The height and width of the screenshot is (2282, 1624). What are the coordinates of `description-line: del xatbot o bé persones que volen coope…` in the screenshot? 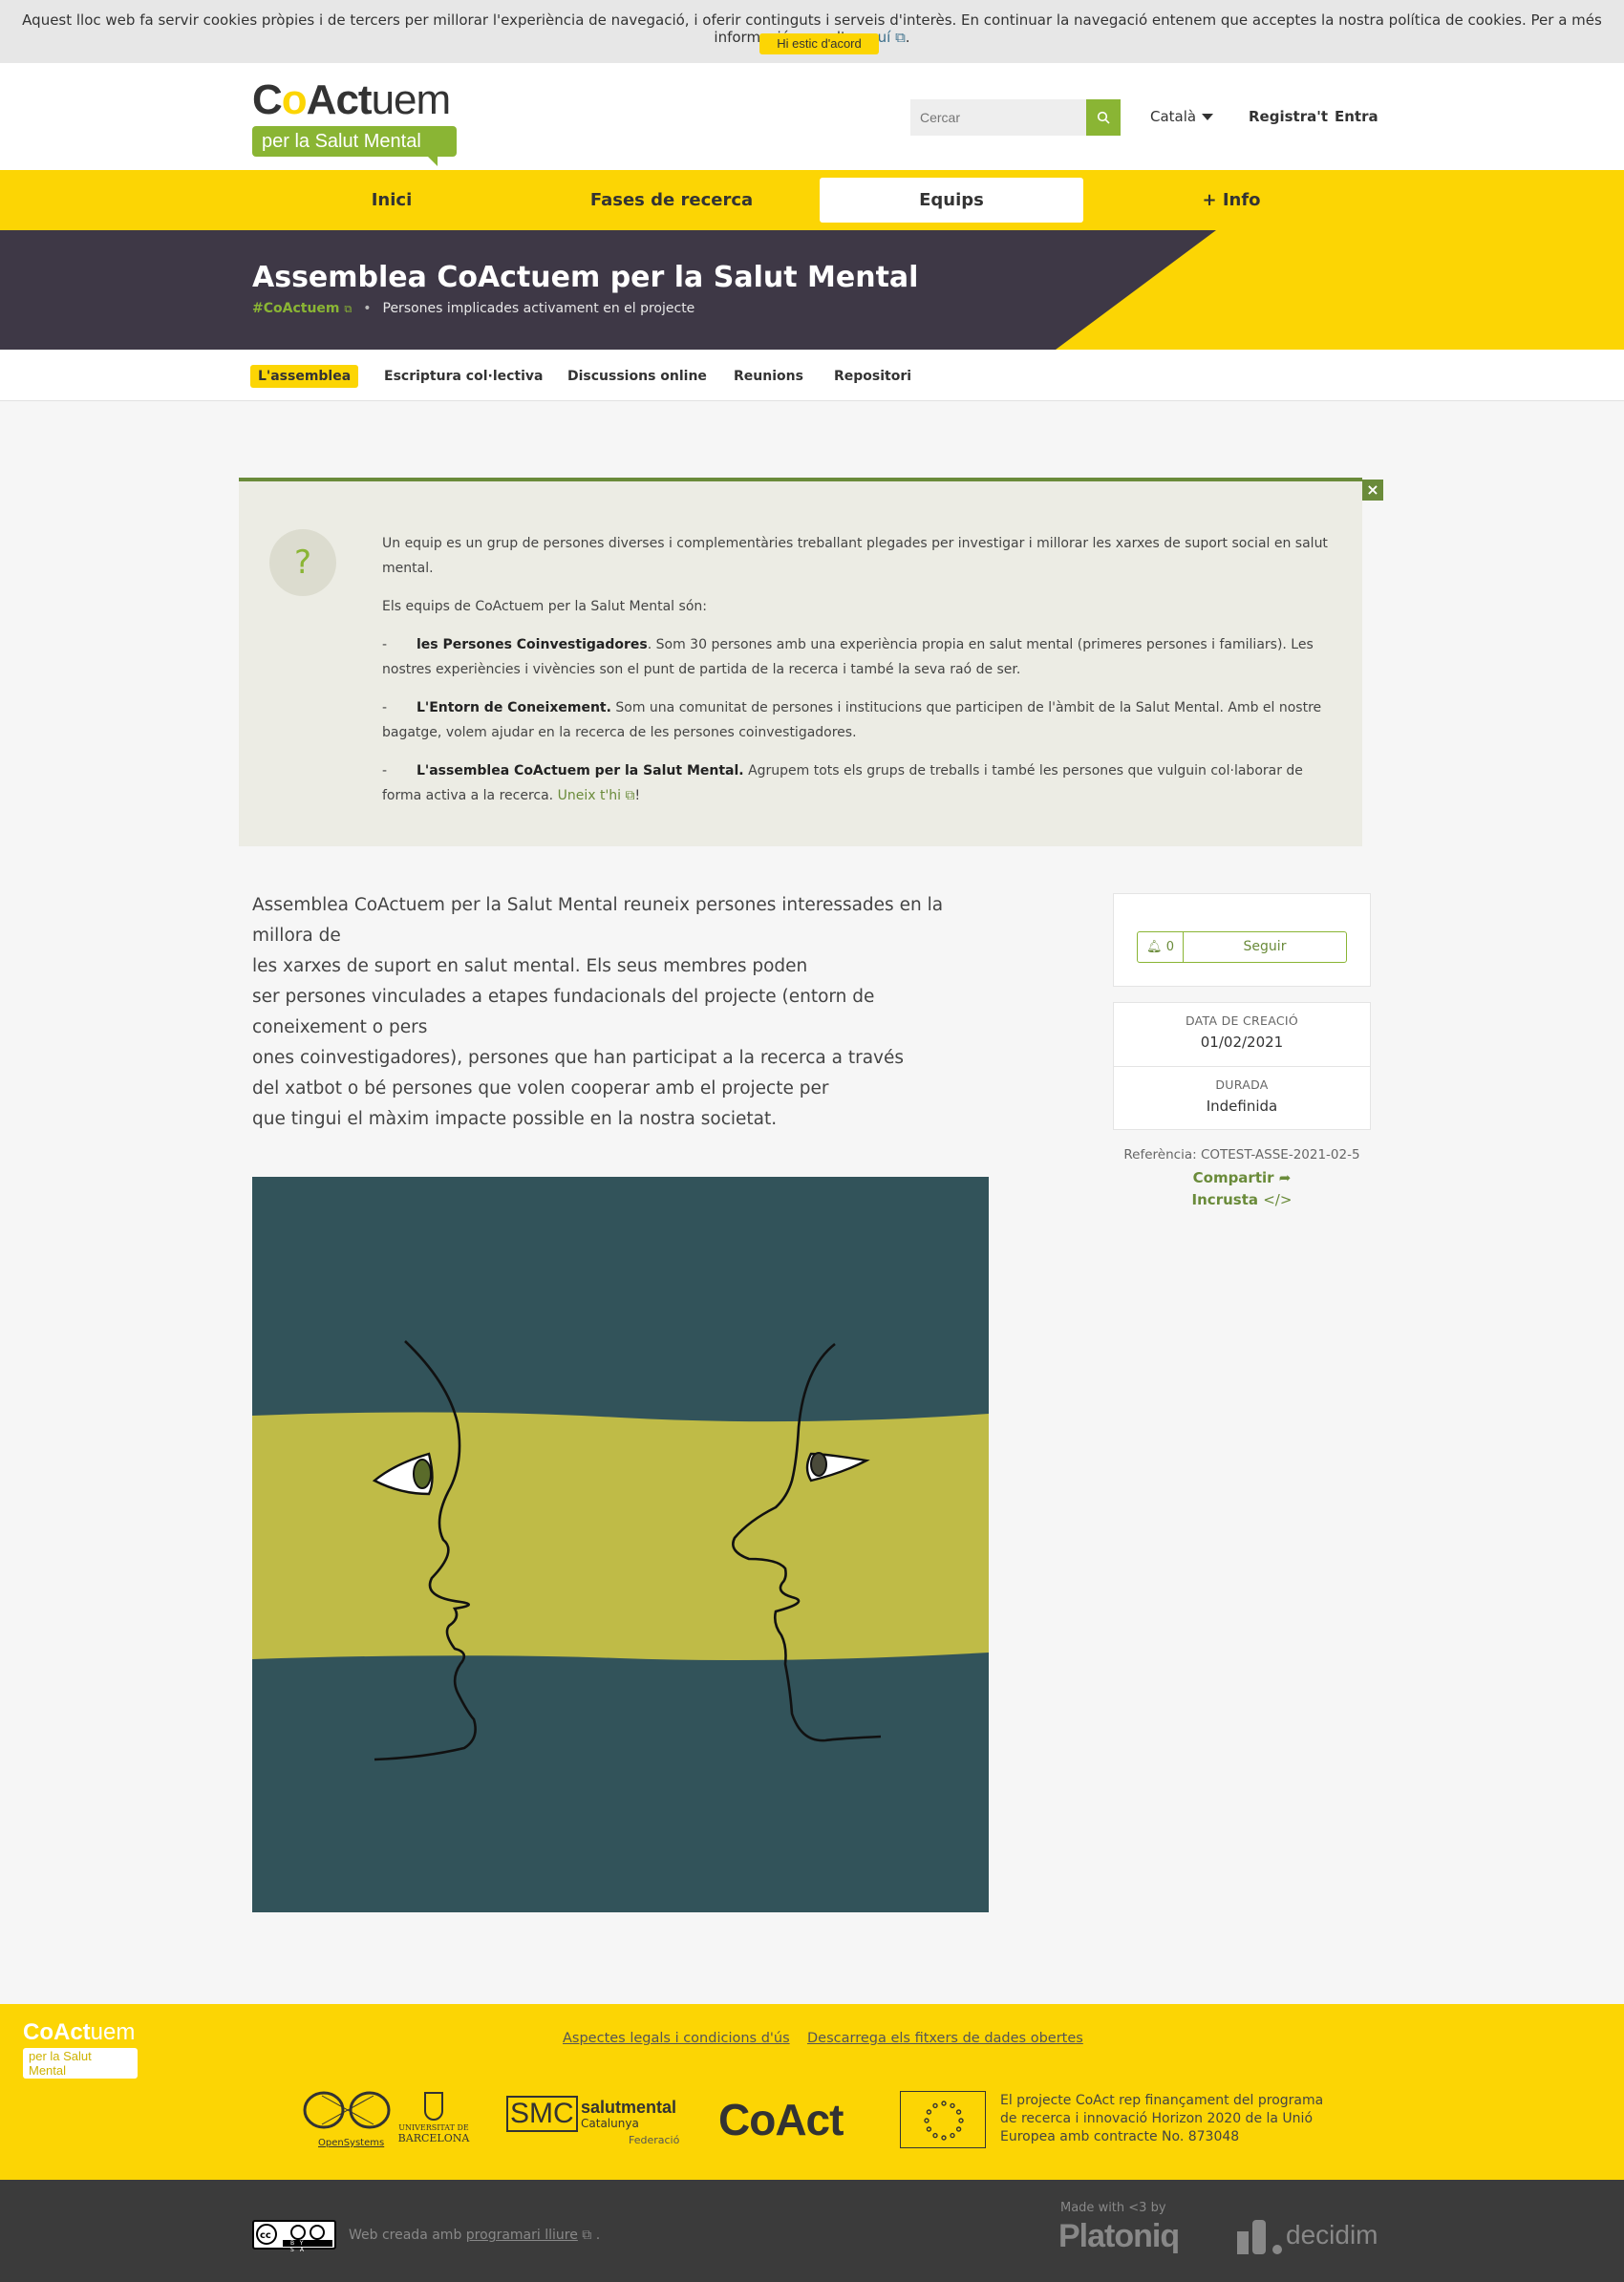 It's located at (541, 1088).